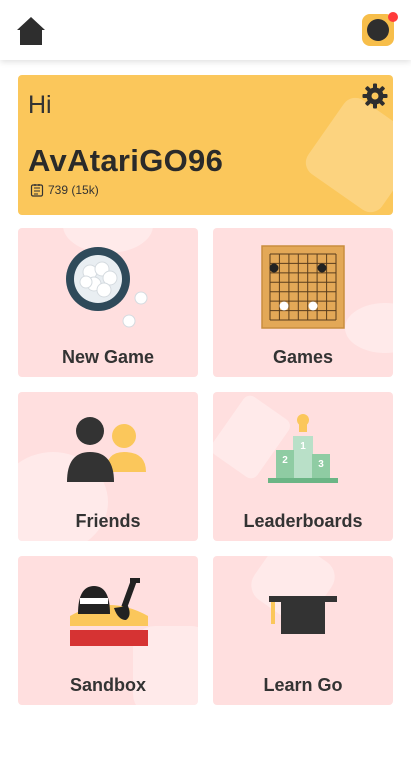 The height and width of the screenshot is (769, 411). I want to click on tile-sandbox: Sandbox, so click(108, 630).